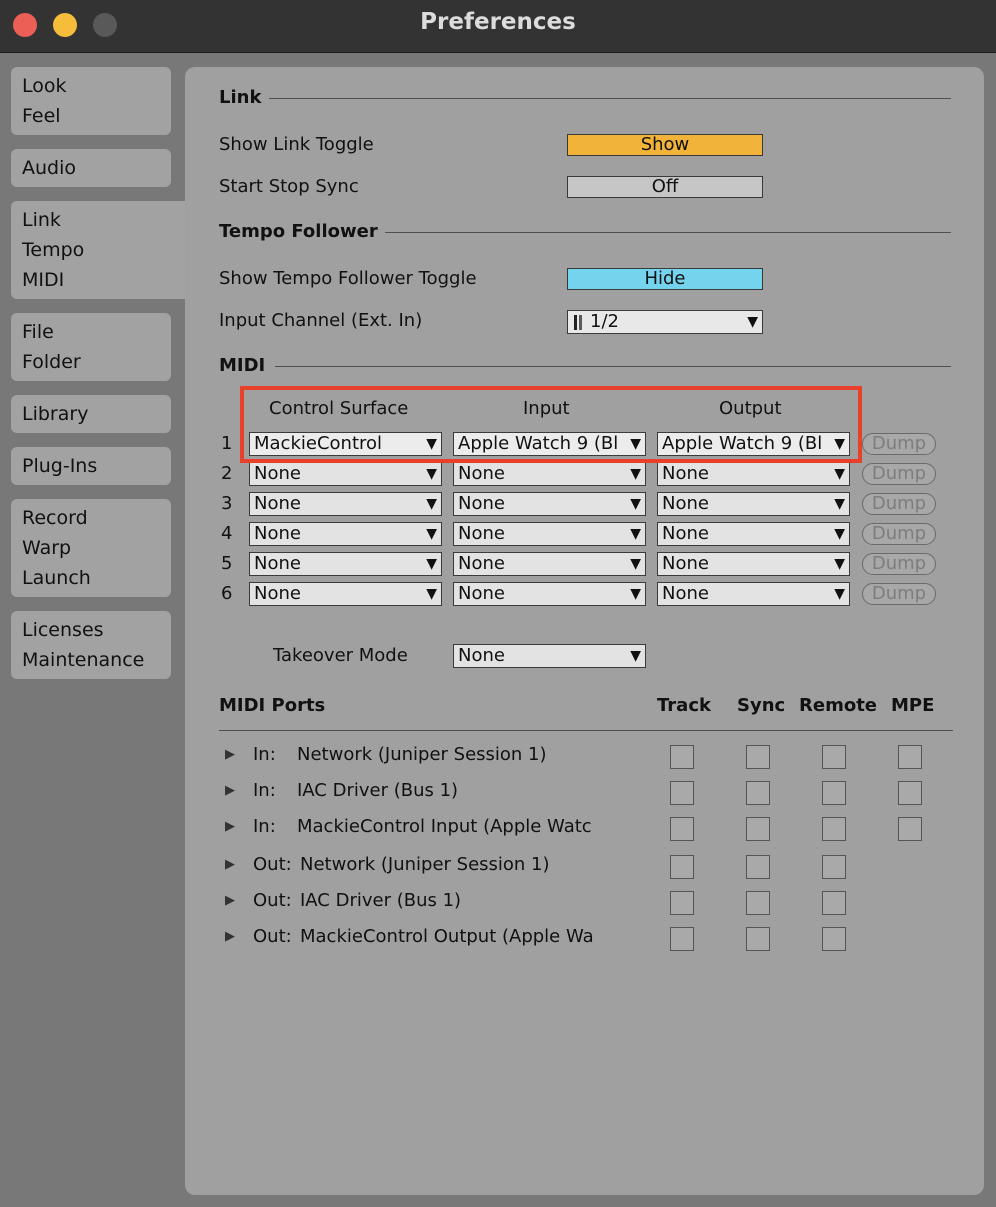 The image size is (996, 1207). What do you see at coordinates (272, 864) in the screenshot?
I see `port-direction: Out:` at bounding box center [272, 864].